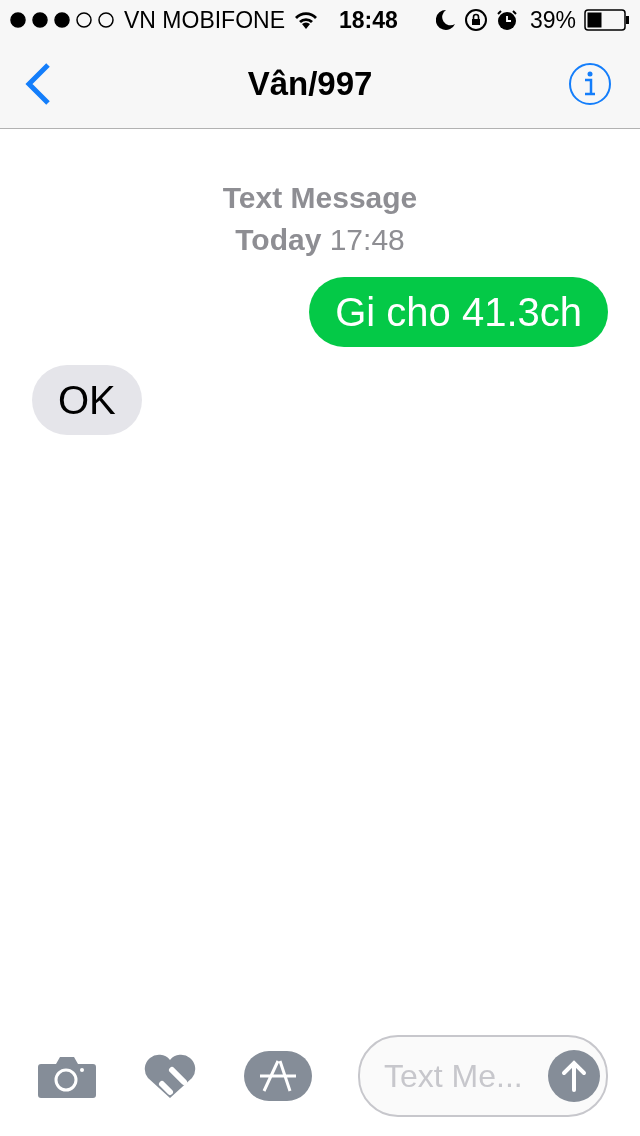  What do you see at coordinates (475, 20) in the screenshot?
I see `rotation-lock-icon` at bounding box center [475, 20].